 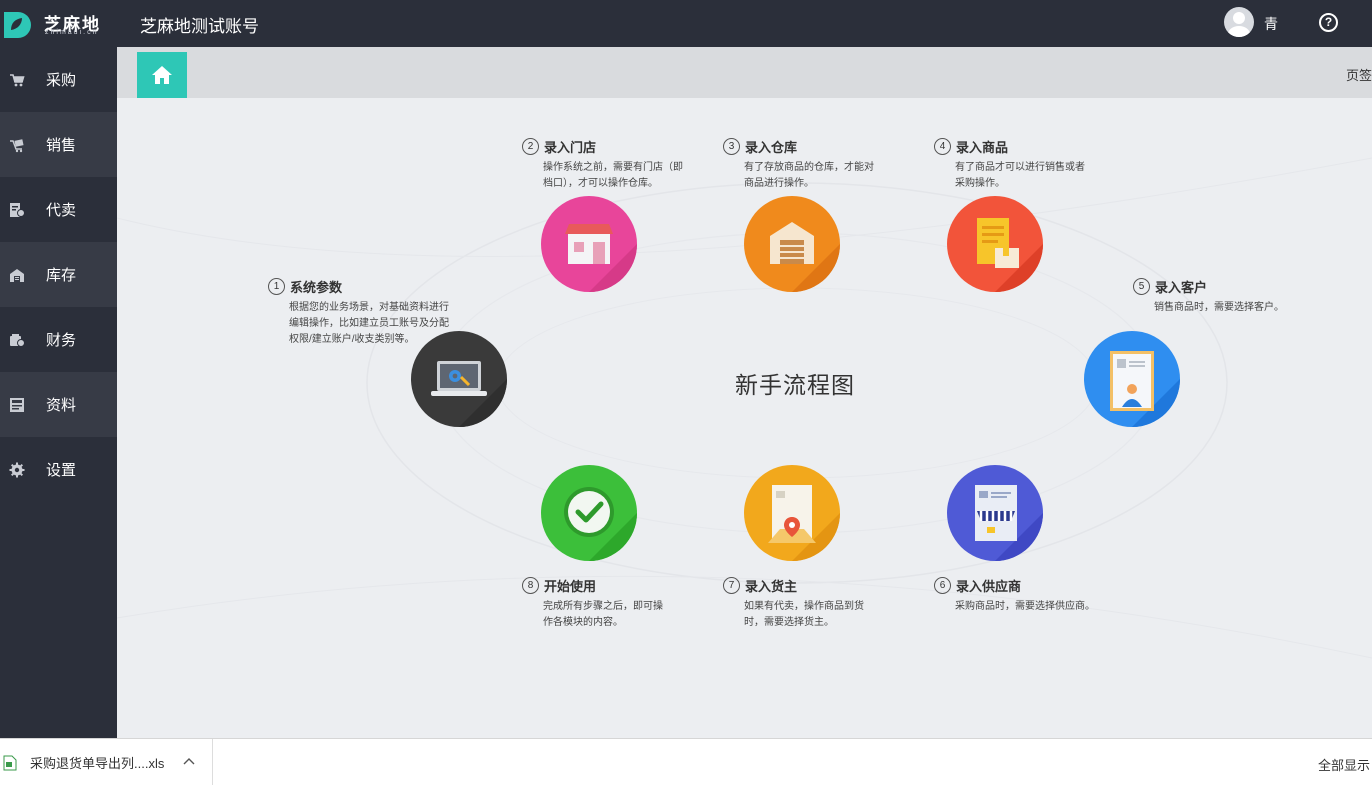 What do you see at coordinates (1359, 74) in the screenshot?
I see `tab-list-label: 页签` at bounding box center [1359, 74].